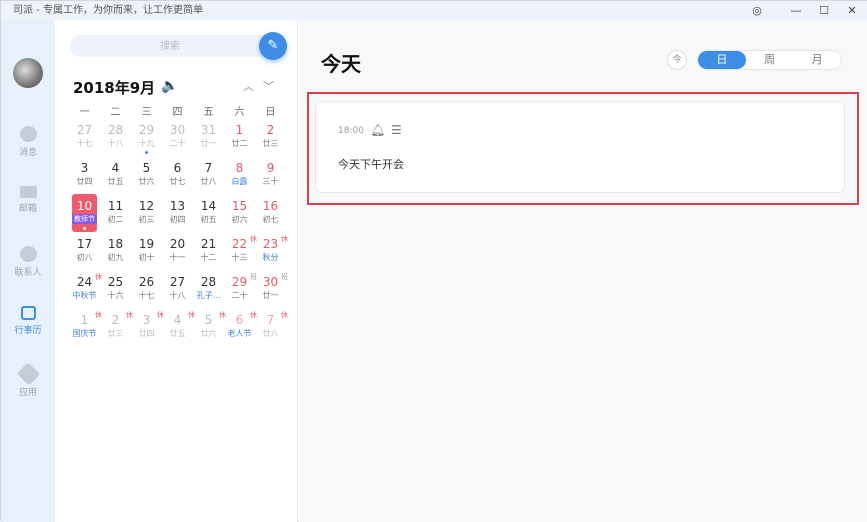 Image resolution: width=867 pixels, height=522 pixels. Describe the element at coordinates (239, 219) in the screenshot. I see `lunar-label: 初六` at that location.